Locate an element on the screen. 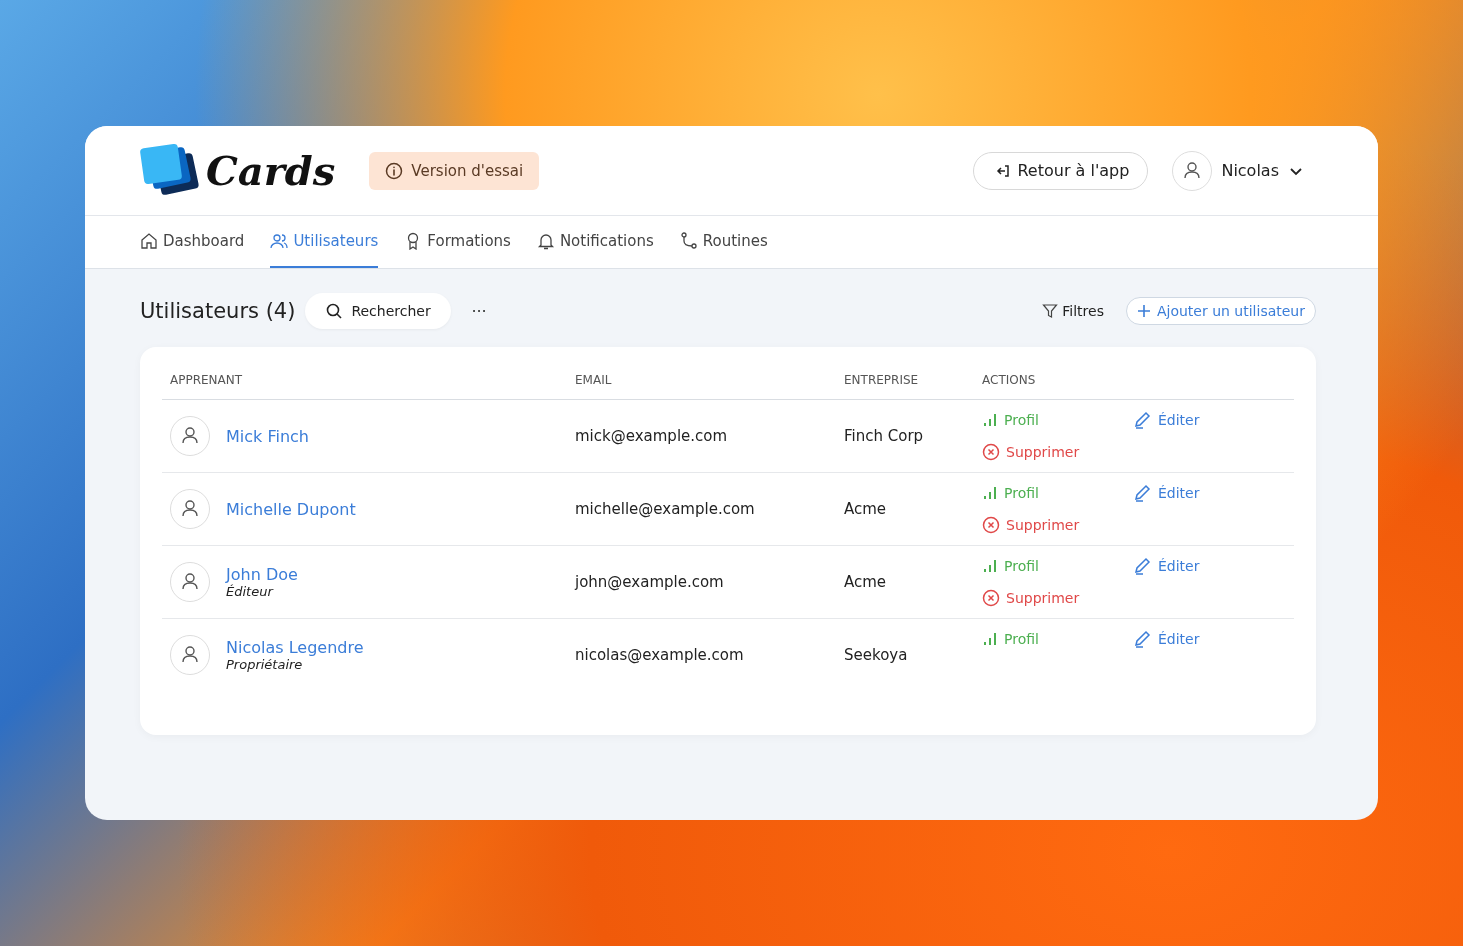  filters-button: Filtres is located at coordinates (1073, 311).